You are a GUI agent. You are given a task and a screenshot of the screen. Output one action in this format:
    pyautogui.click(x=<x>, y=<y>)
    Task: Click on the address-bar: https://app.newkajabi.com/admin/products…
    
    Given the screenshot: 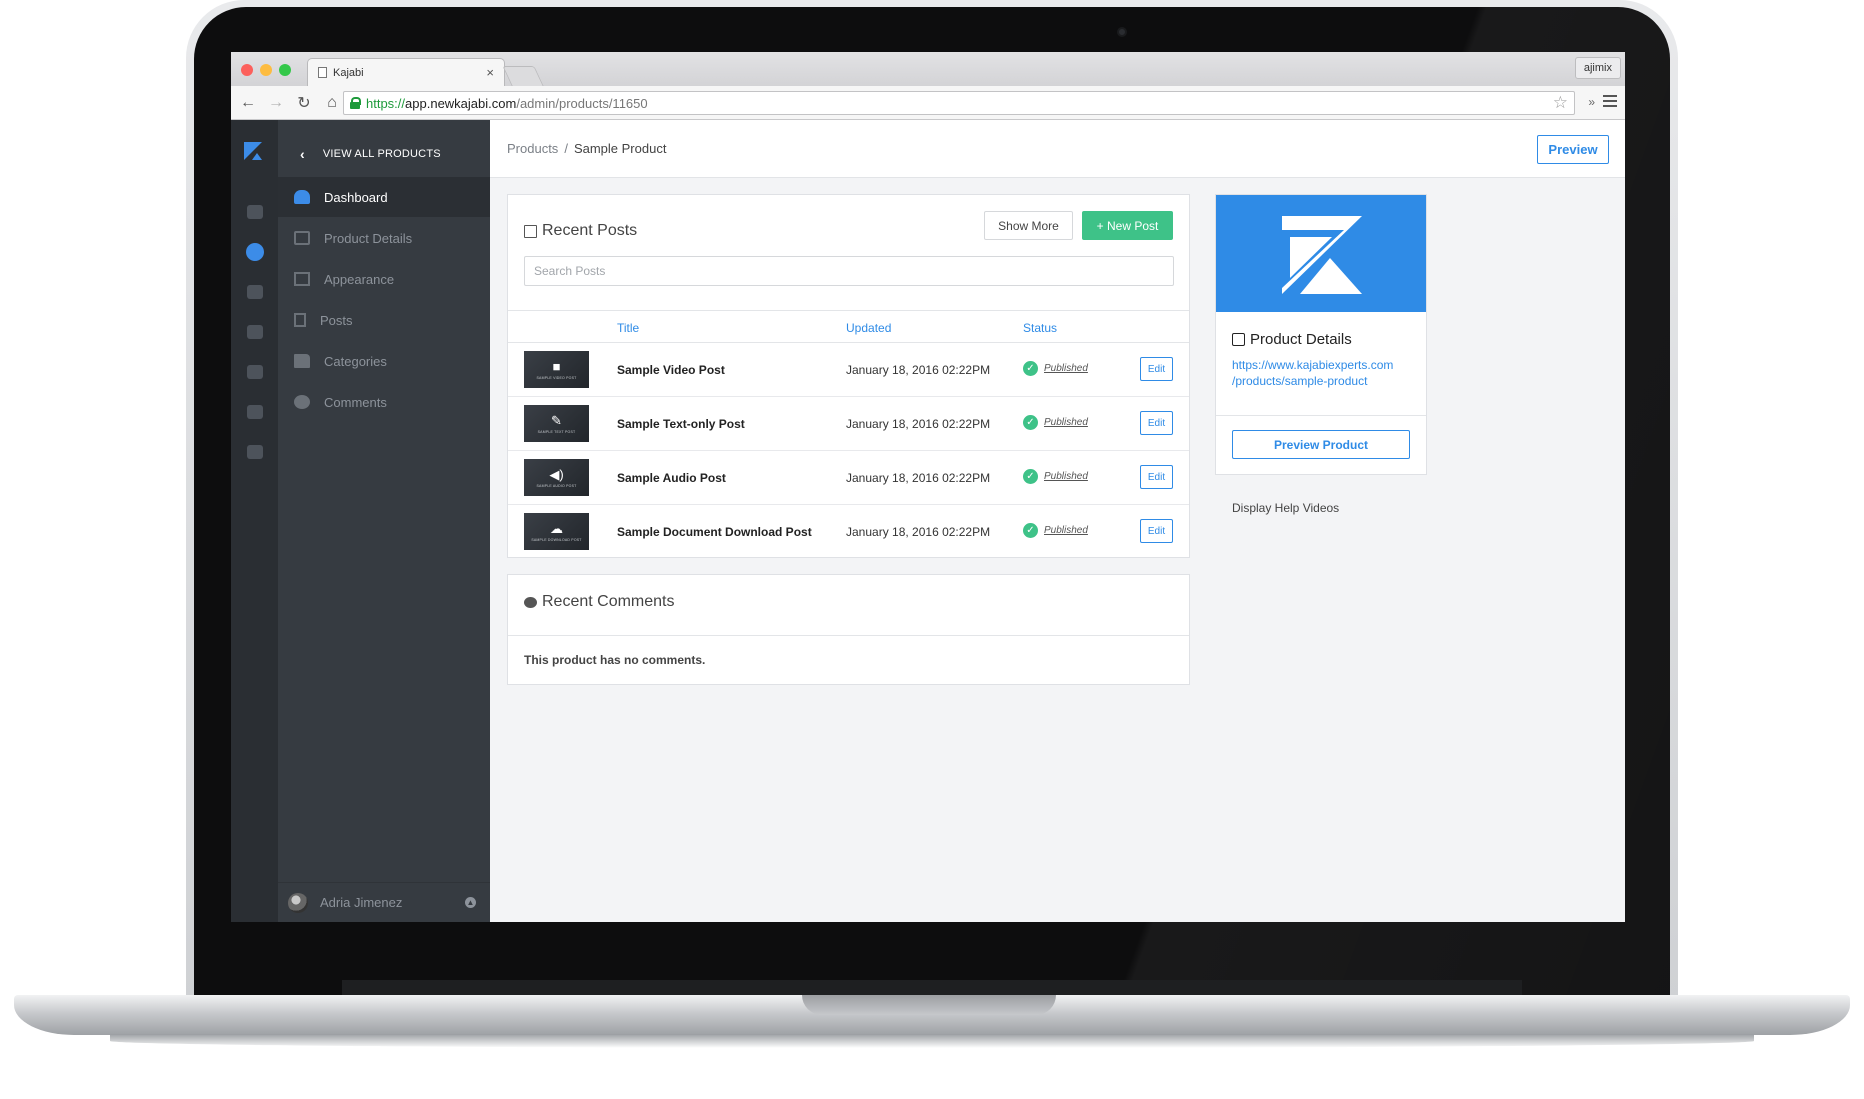 What is the action you would take?
    pyautogui.click(x=959, y=103)
    